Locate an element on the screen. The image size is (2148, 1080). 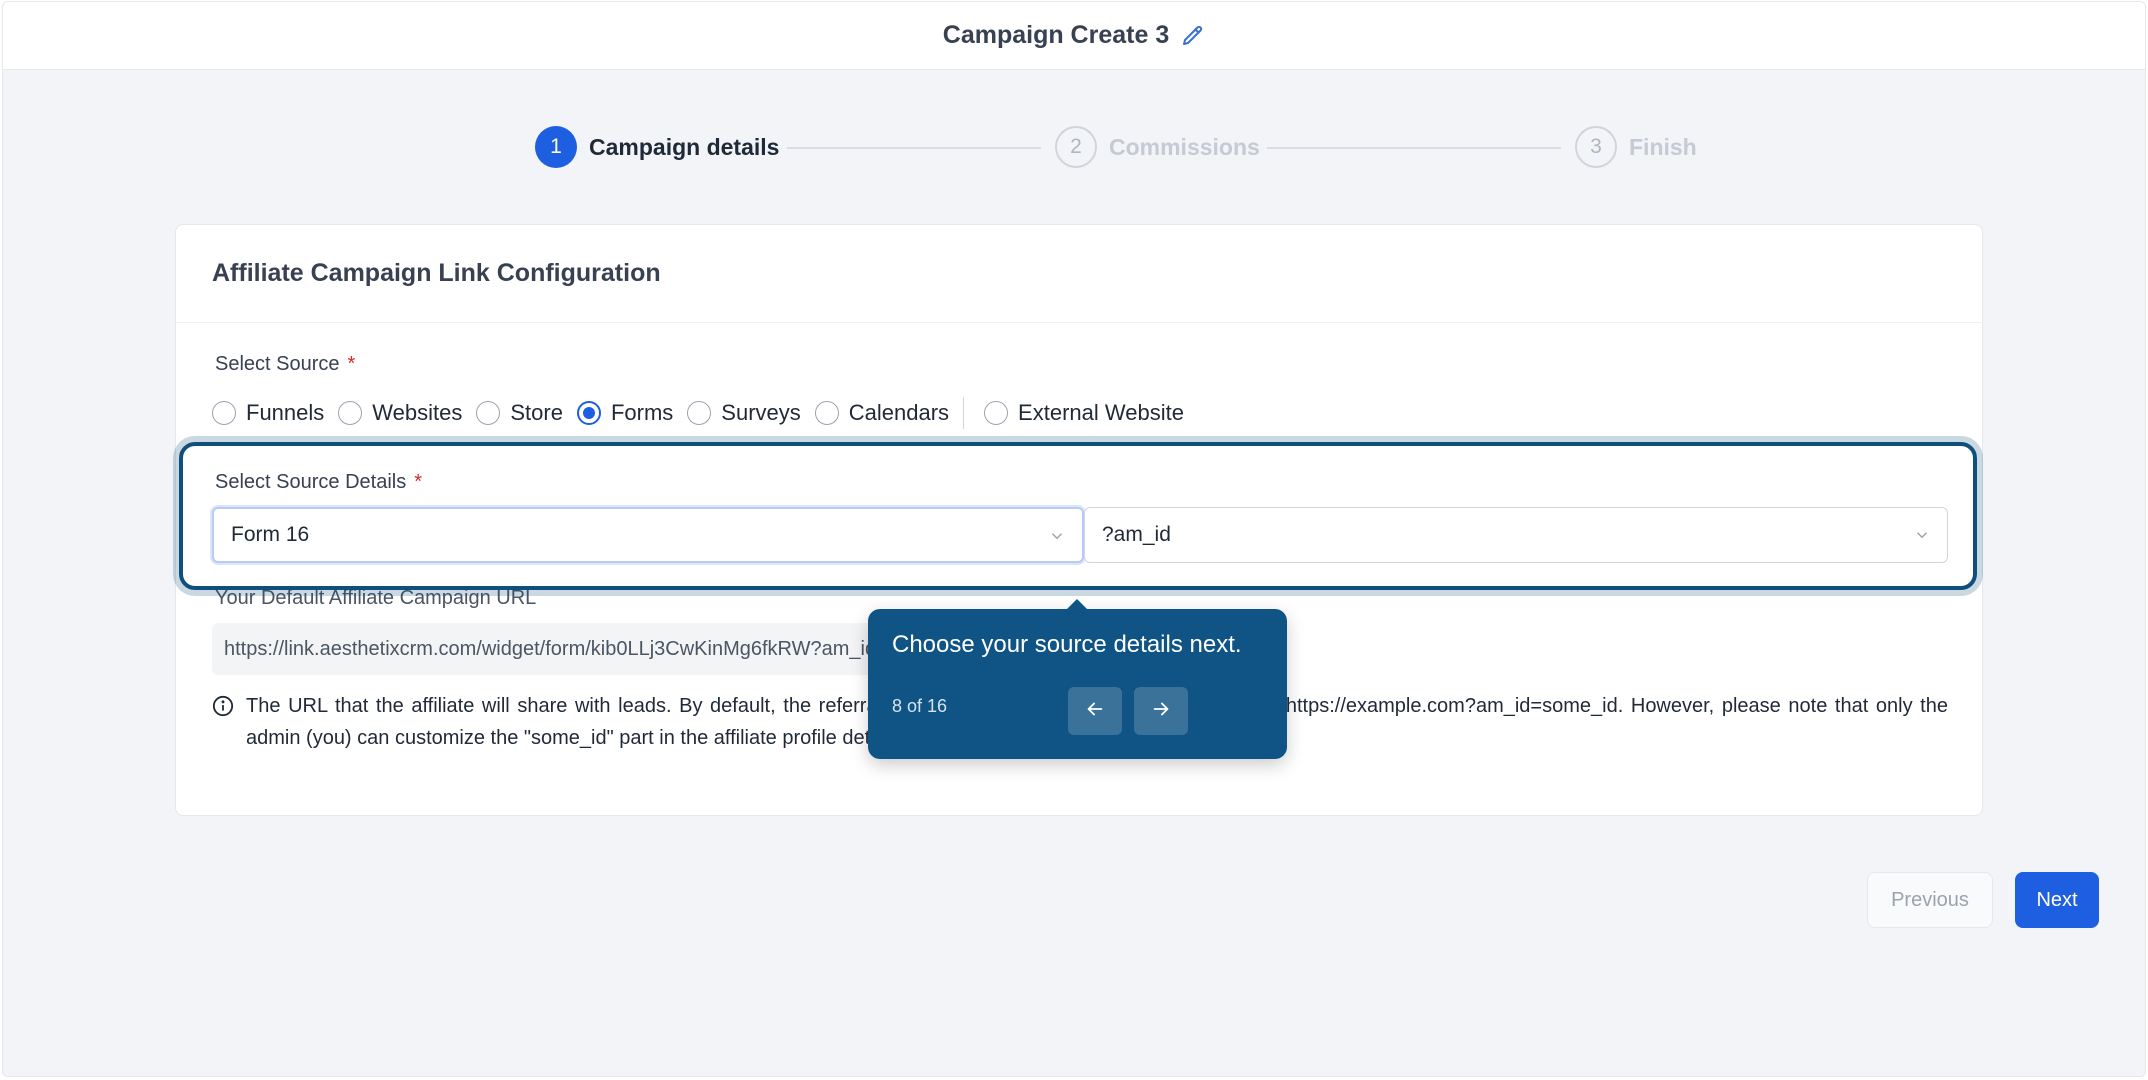
radio-funnels: Funnels is located at coordinates (268, 413).